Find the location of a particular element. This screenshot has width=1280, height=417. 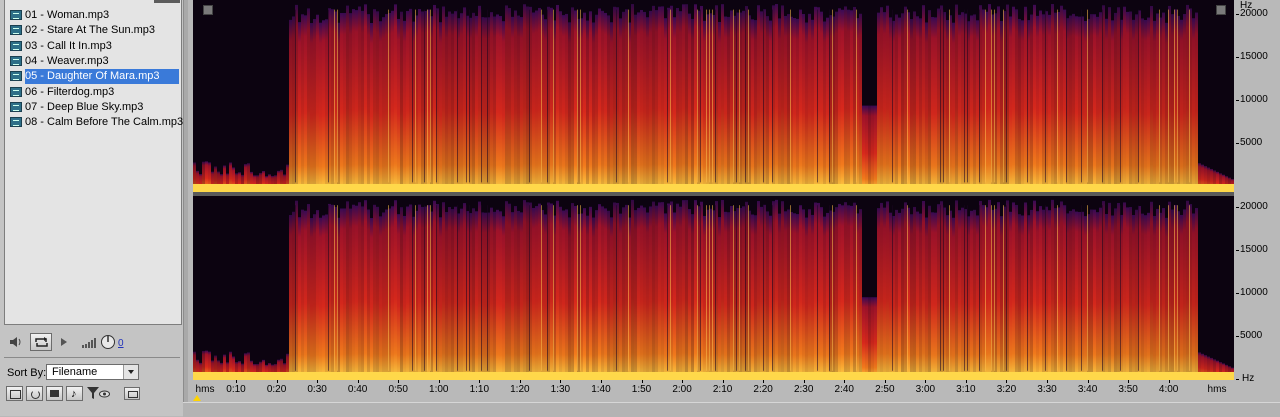

film-icon is located at coordinates (54, 393).